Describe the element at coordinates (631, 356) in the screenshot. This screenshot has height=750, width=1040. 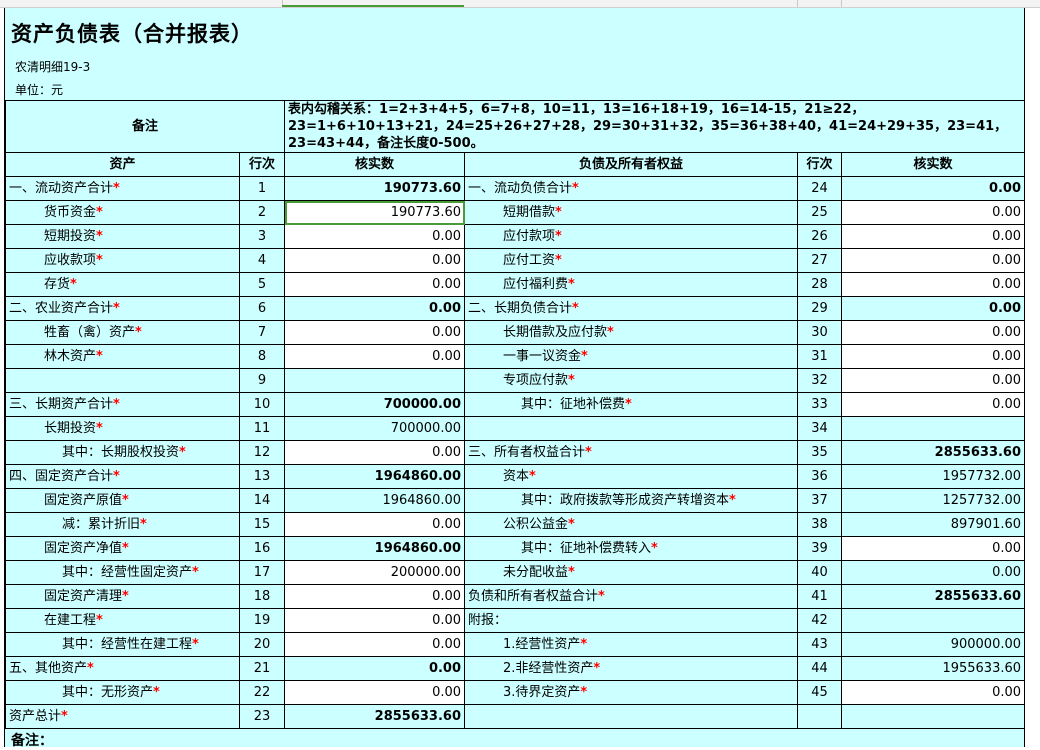
I see `liability-label-cell: 一事一议资金*` at that location.